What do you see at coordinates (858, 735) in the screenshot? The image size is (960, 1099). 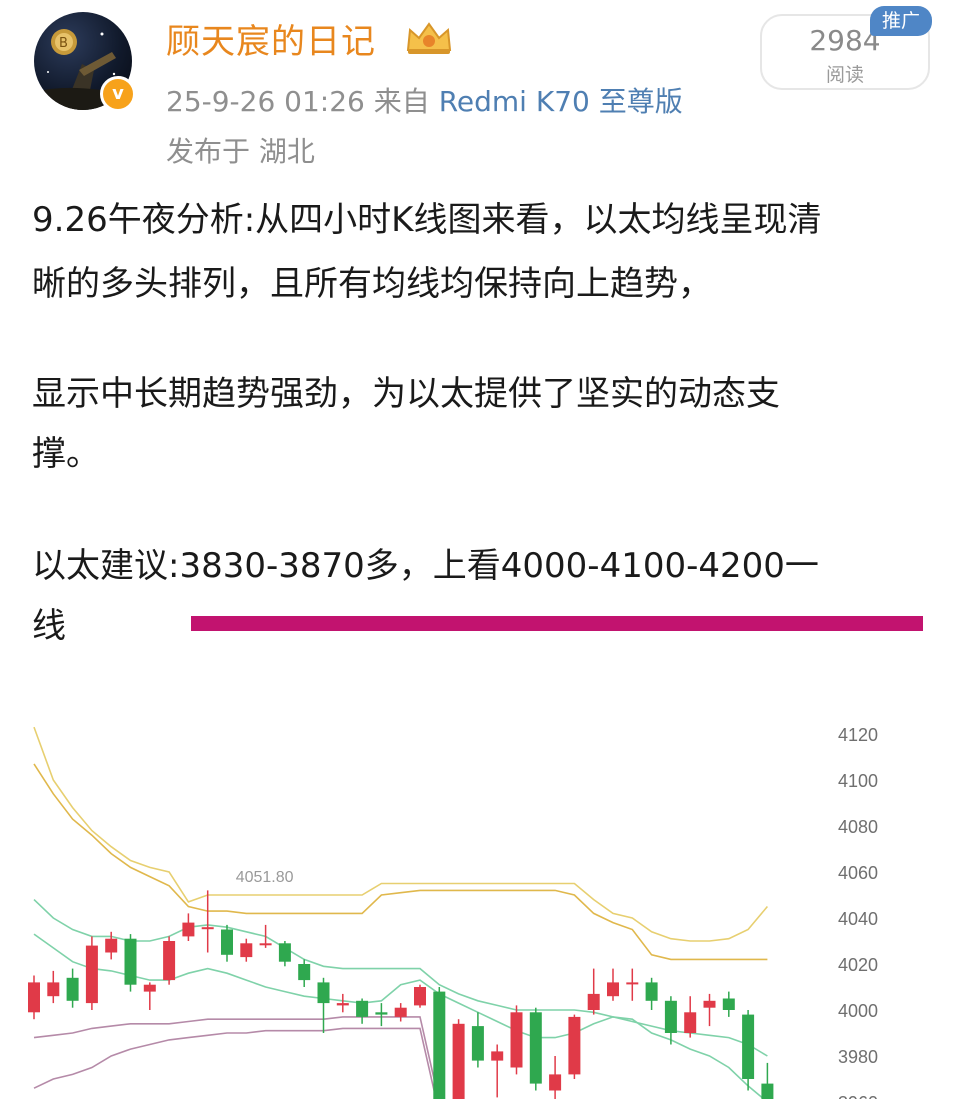 I see `price-axis-label: 4120` at bounding box center [858, 735].